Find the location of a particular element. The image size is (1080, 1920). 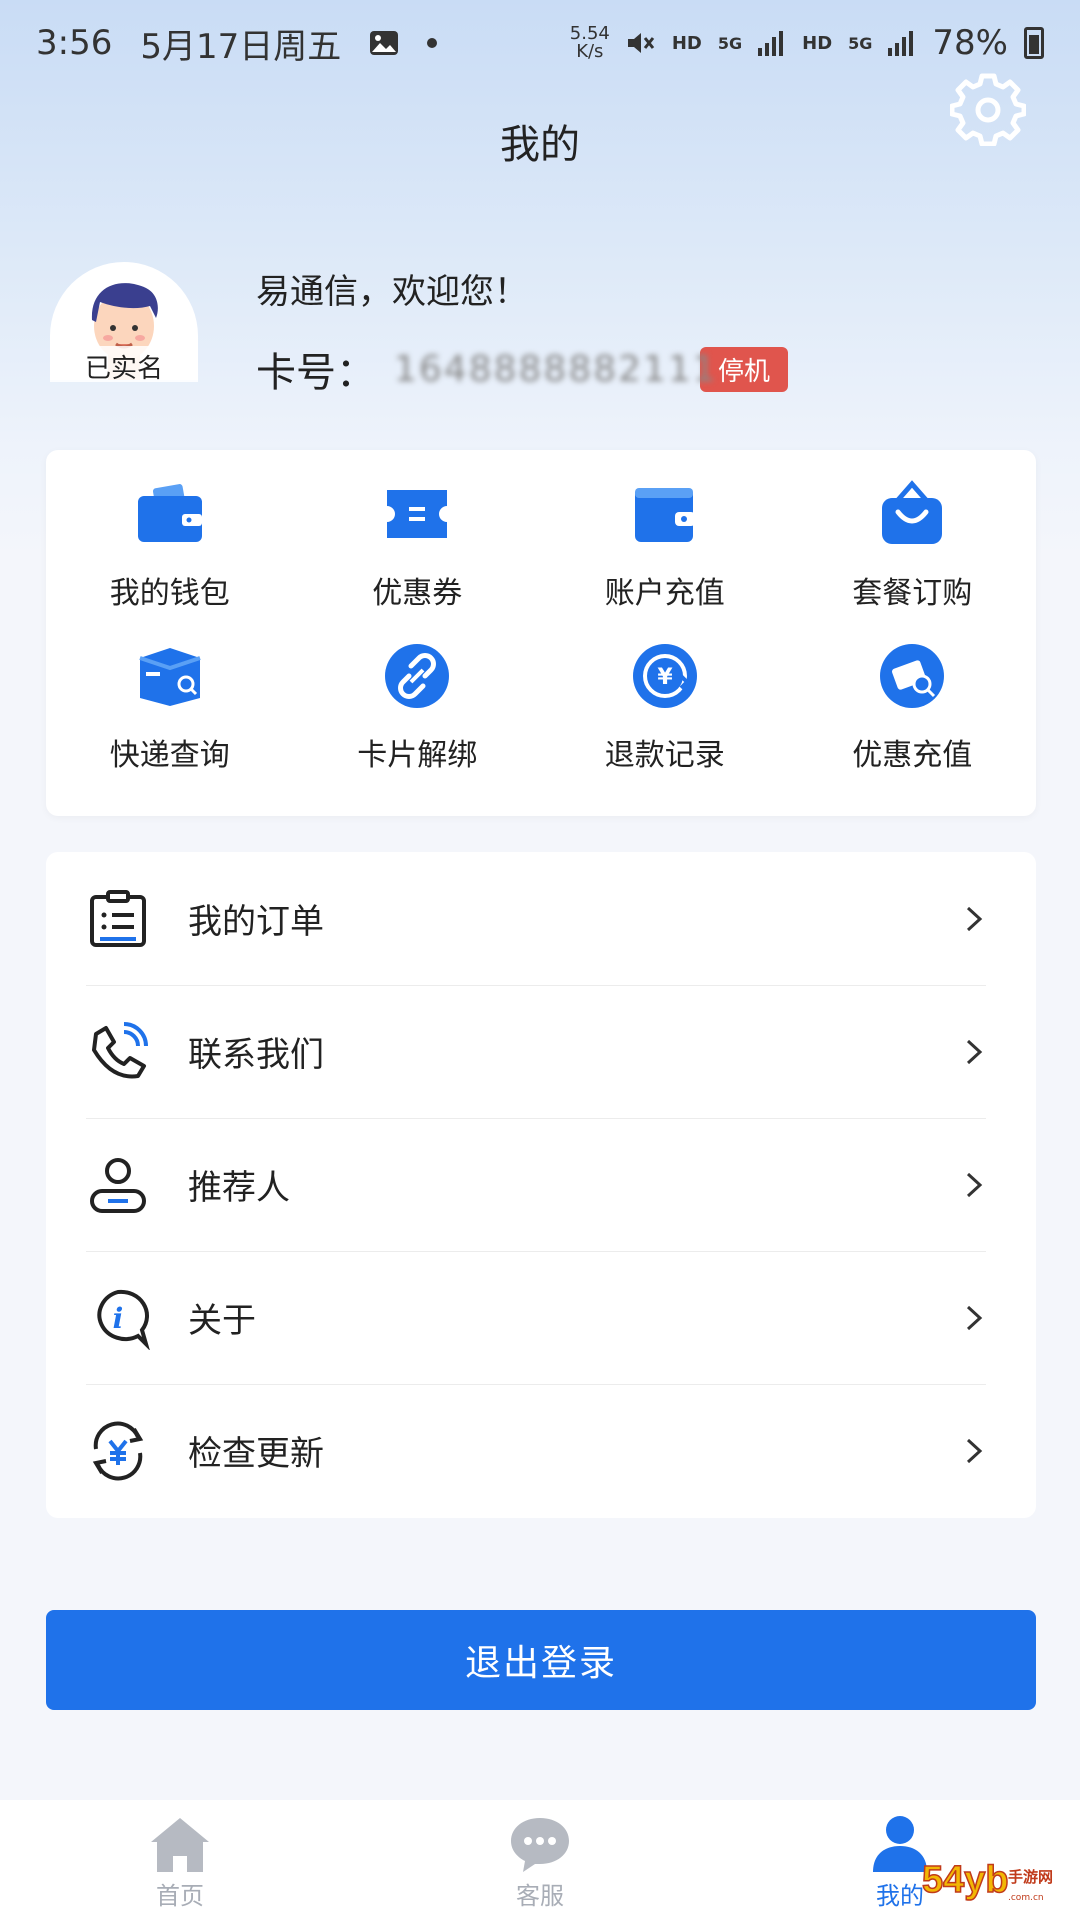

tab-home: 首页 is located at coordinates (180, 1860).